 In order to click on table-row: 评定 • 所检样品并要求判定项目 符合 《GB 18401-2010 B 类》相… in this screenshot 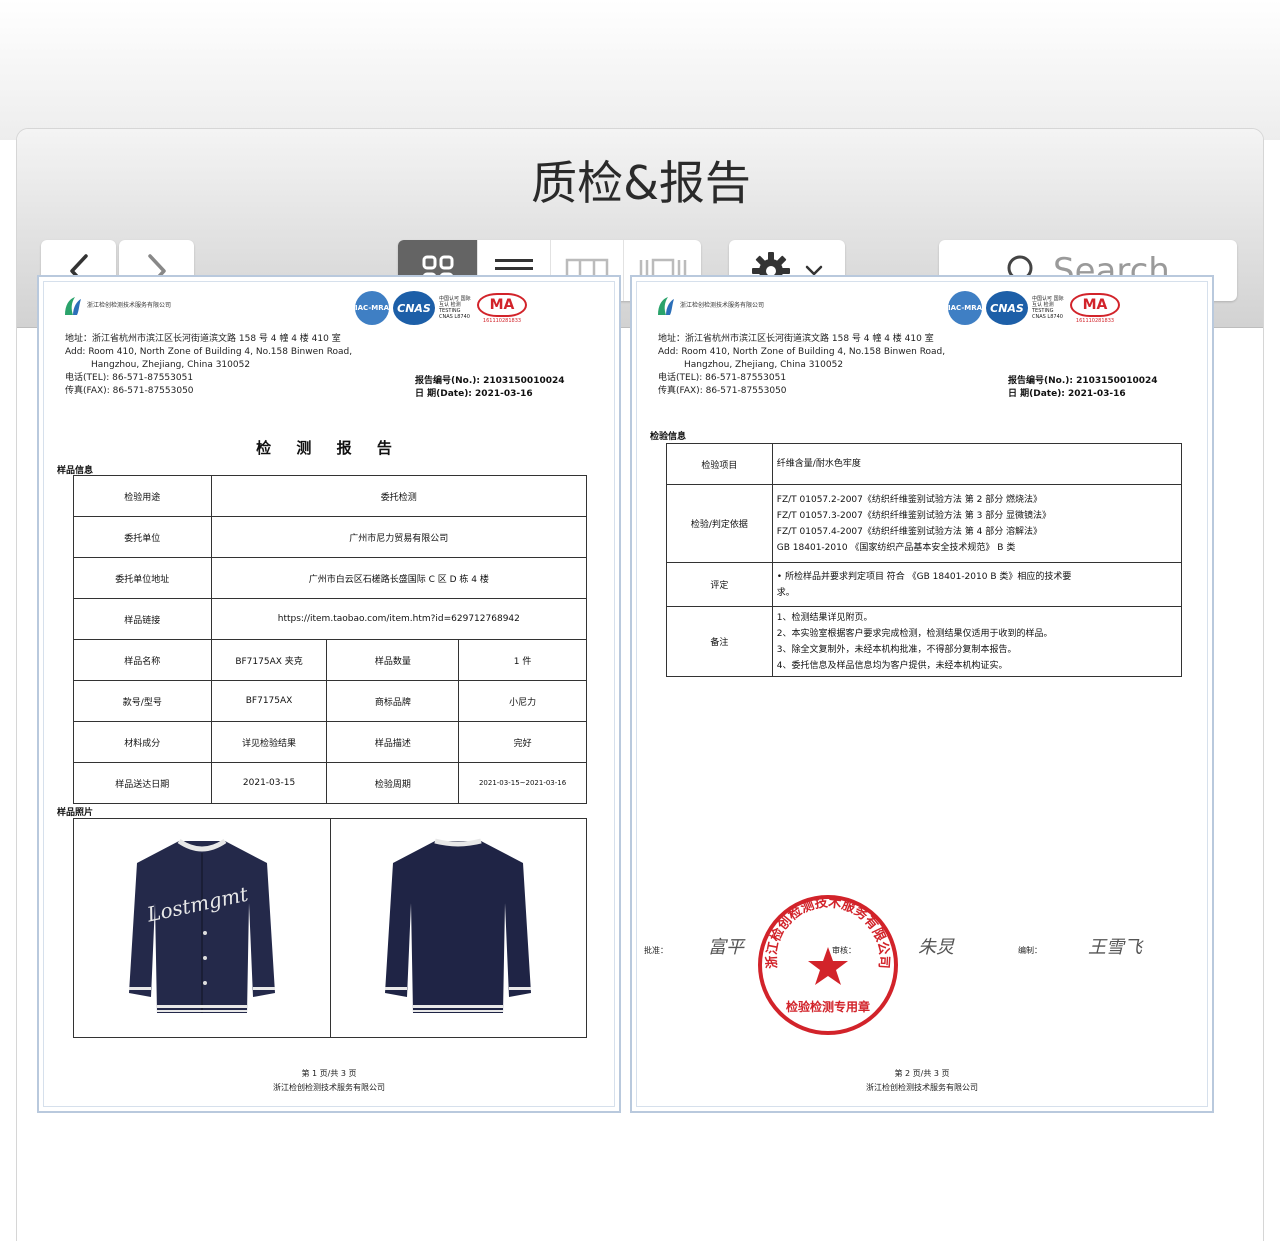, I will do `click(924, 584)`.